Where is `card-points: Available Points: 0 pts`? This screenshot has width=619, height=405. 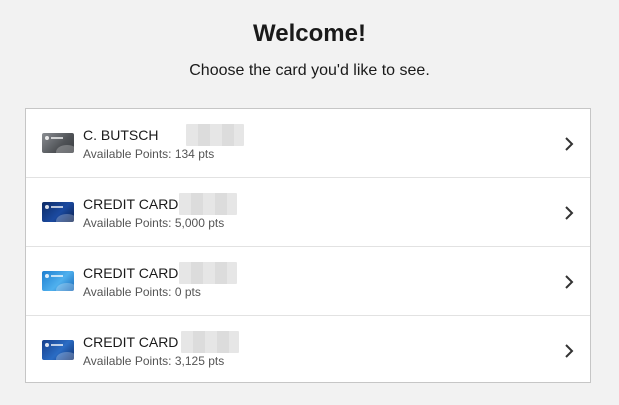
card-points: Available Points: 0 pts is located at coordinates (142, 292).